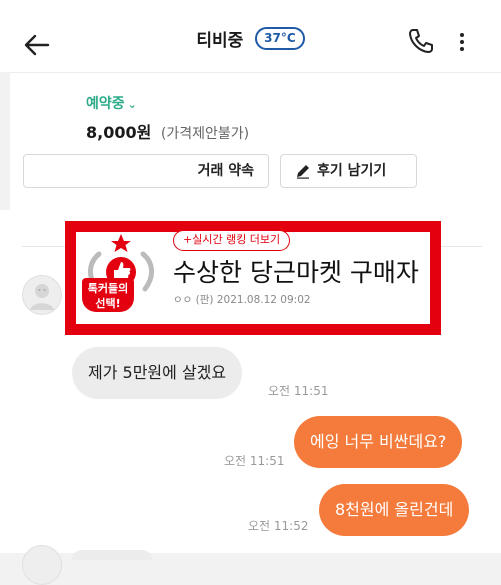  What do you see at coordinates (462, 42) in the screenshot?
I see `more-vertical-icon` at bounding box center [462, 42].